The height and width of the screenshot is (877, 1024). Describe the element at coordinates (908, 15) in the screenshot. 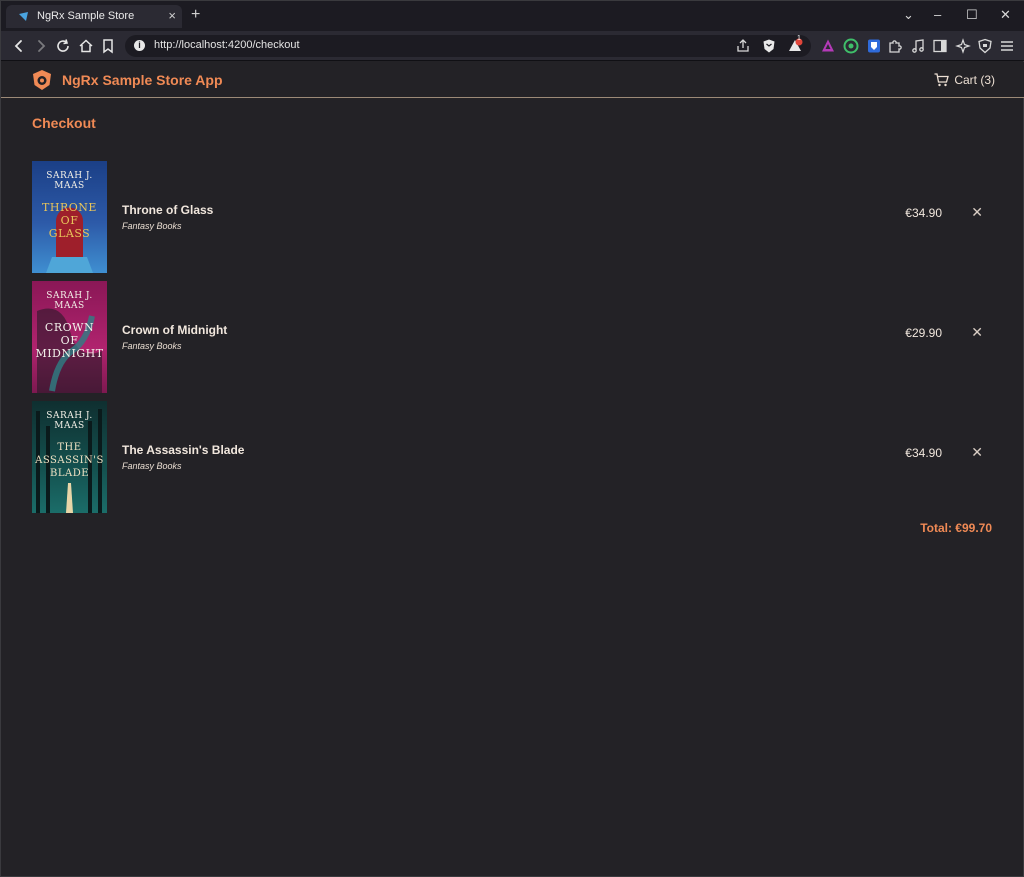

I see `tab-list-dropdown-icon: ⌄` at that location.